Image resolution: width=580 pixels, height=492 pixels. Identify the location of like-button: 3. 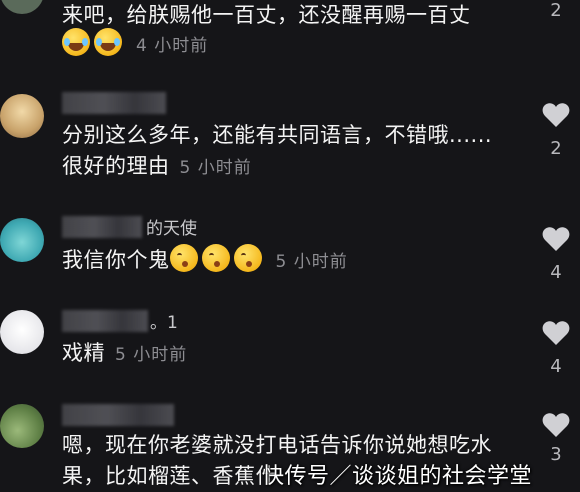
(556, 438).